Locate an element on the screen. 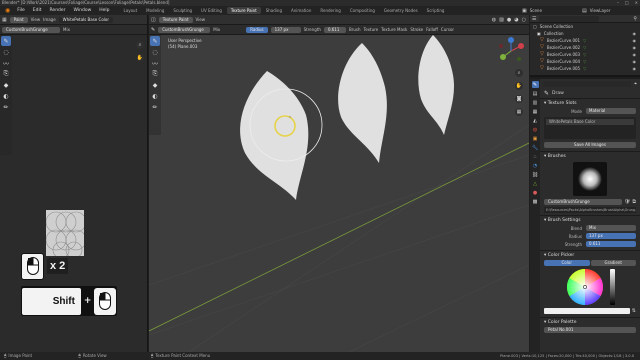 This screenshot has height=360, width=640. vp-clone-tool-icon: ⎘ is located at coordinates (155, 74).